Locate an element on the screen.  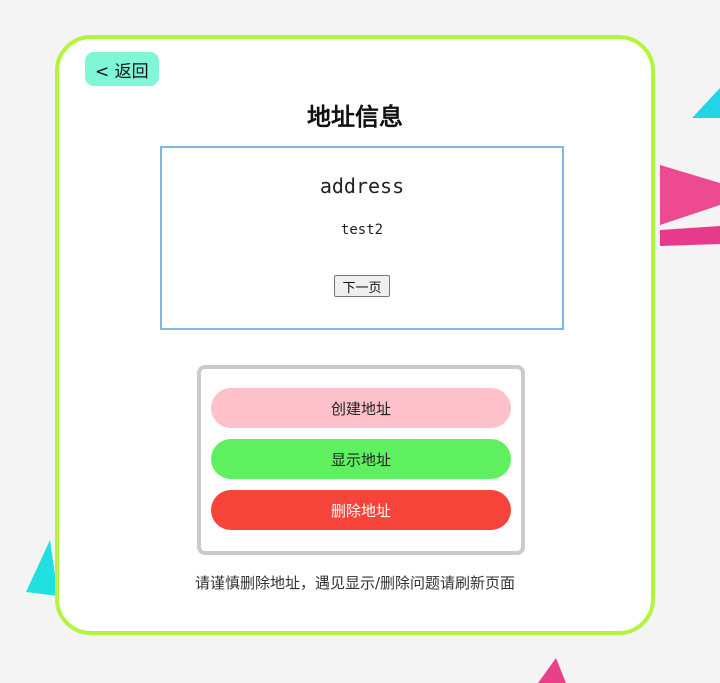
cyan-triangle-left is located at coordinates (42, 568).